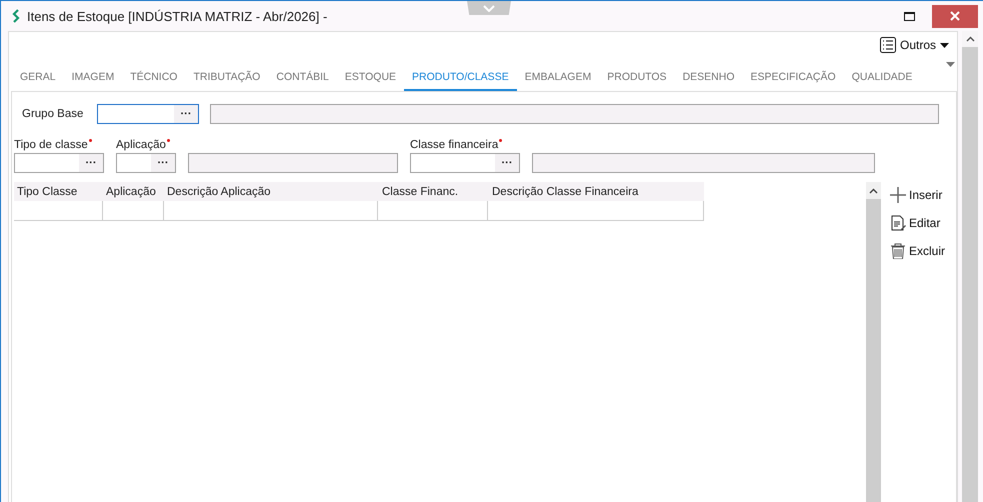 This screenshot has width=983, height=502. Describe the element at coordinates (882, 79) in the screenshot. I see `tab: QUALIDADE` at that location.